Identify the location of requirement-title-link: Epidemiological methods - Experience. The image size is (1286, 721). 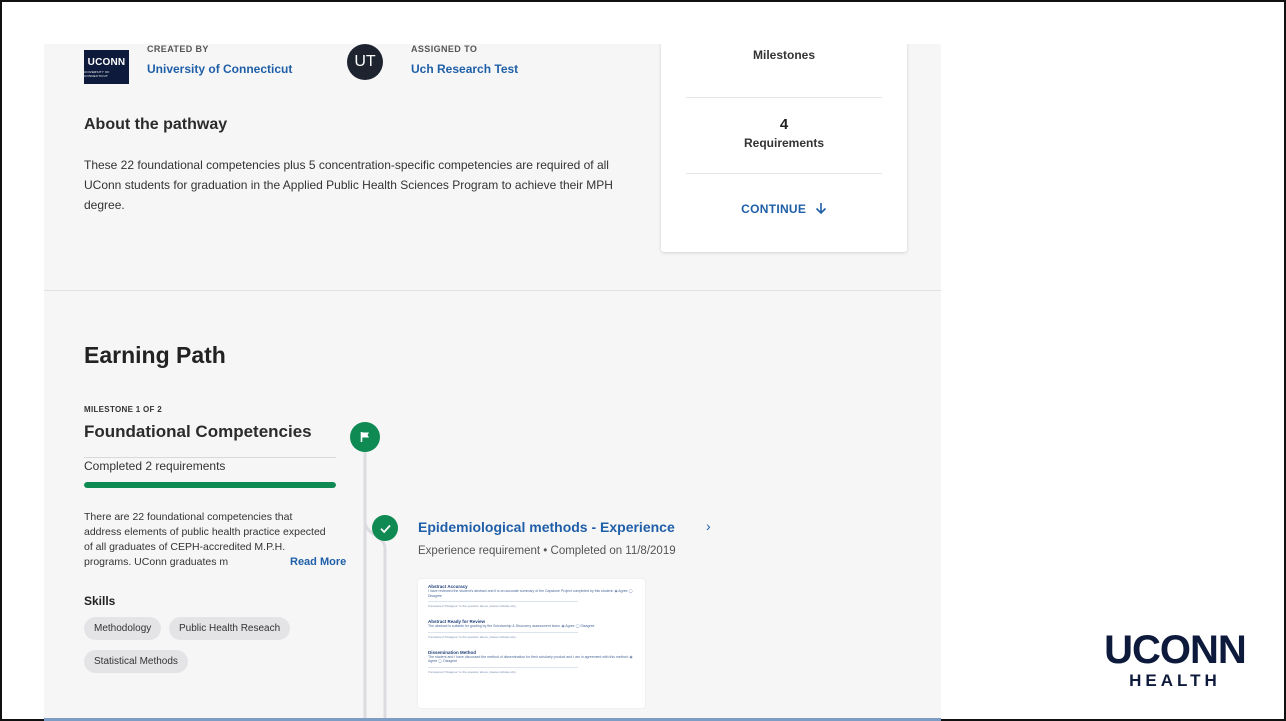
(546, 527).